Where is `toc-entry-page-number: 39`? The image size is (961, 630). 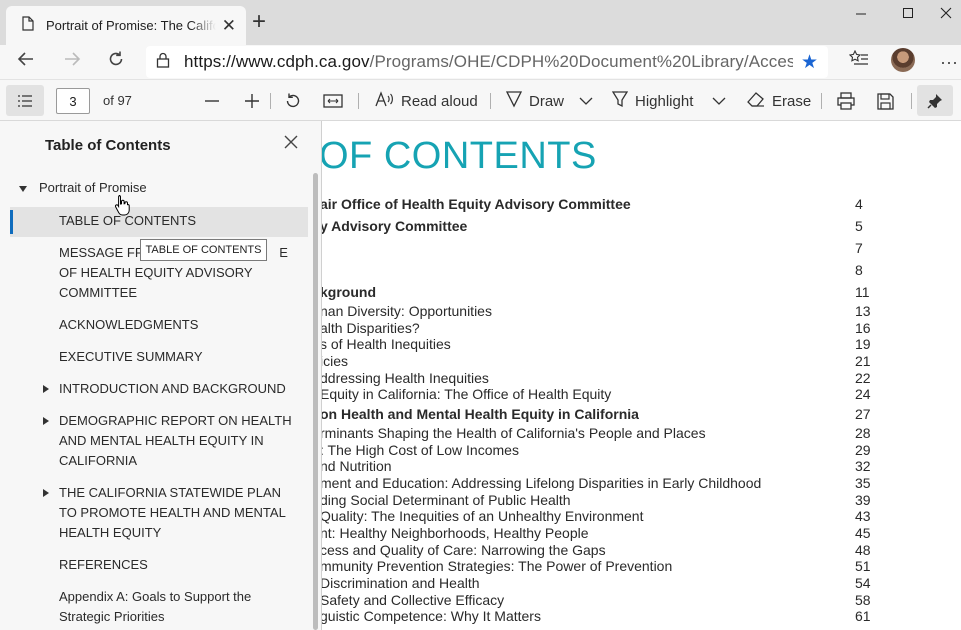 toc-entry-page-number: 39 is located at coordinates (863, 500).